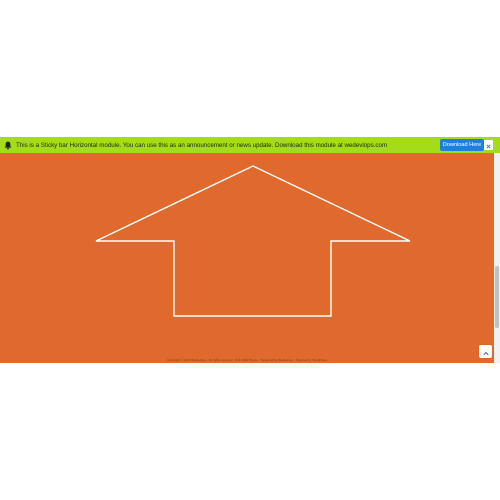  Describe the element at coordinates (8, 145) in the screenshot. I see `bell-icon` at that location.